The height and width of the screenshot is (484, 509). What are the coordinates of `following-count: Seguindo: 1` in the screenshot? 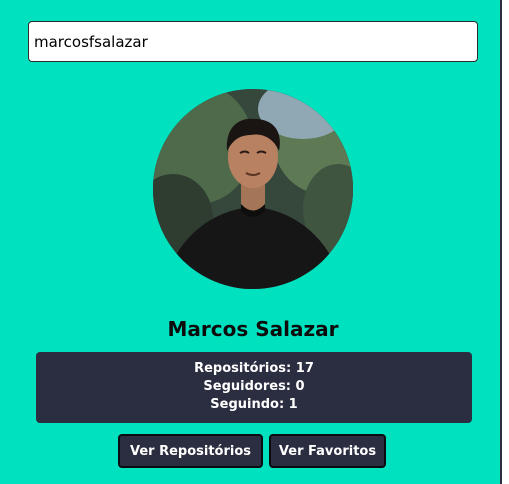 It's located at (254, 404).